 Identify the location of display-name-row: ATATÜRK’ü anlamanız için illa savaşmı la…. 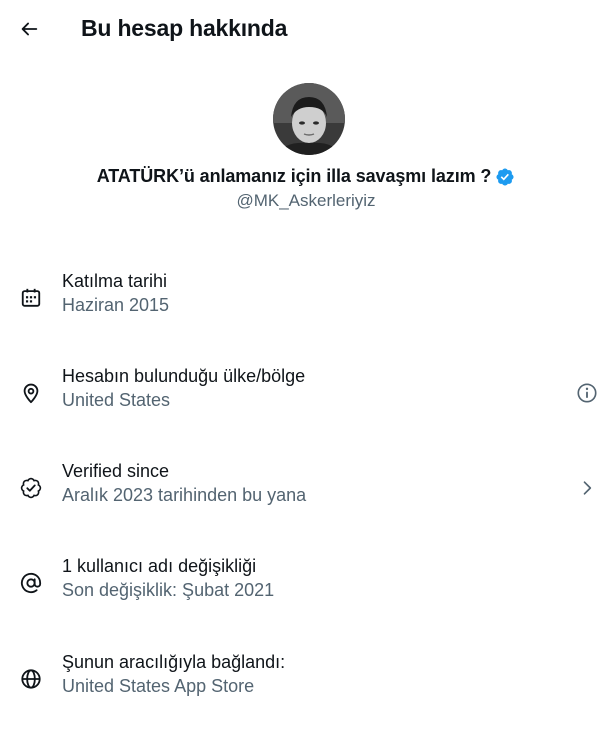
(306, 176).